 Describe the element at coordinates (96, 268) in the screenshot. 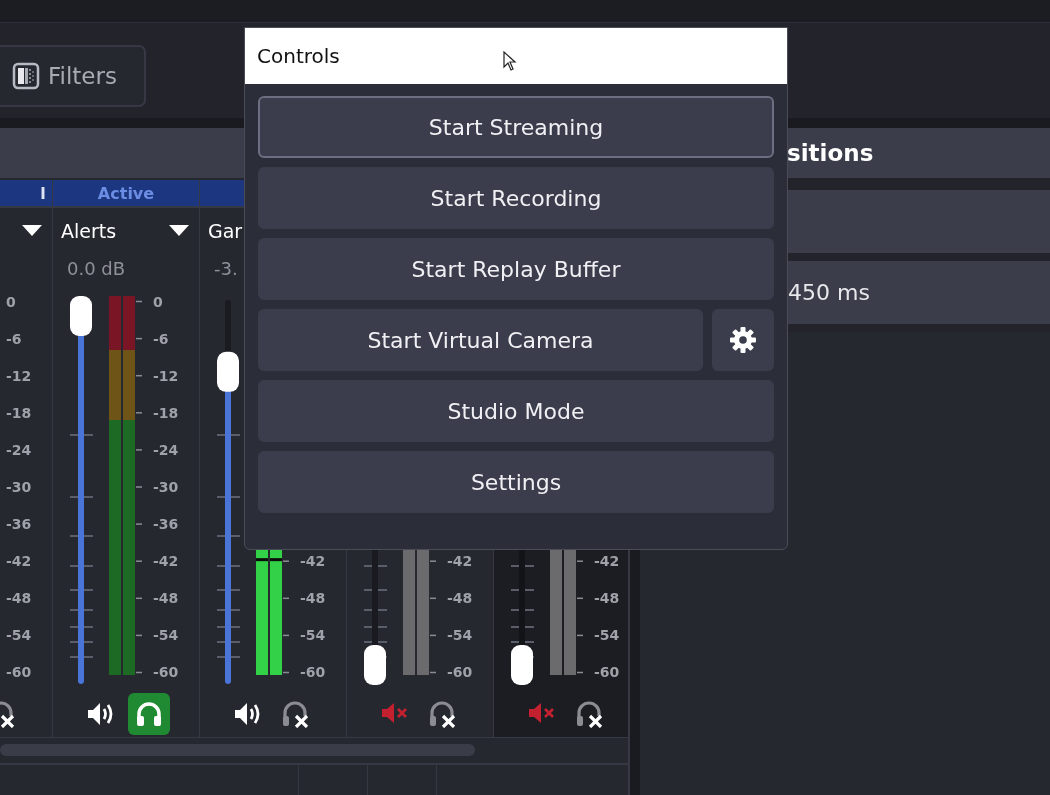

I see `volume-readout: 0.0 dB` at that location.